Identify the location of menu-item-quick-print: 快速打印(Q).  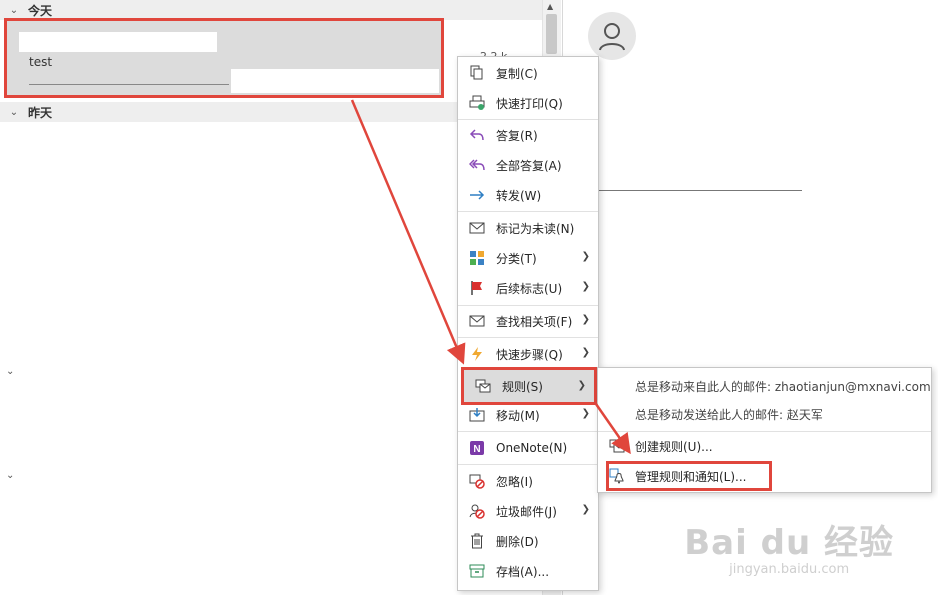
(528, 103).